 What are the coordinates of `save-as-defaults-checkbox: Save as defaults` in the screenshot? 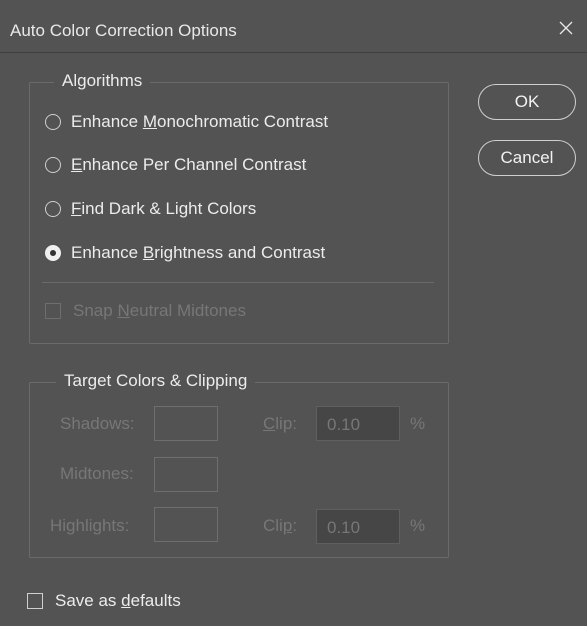 It's located at (104, 601).